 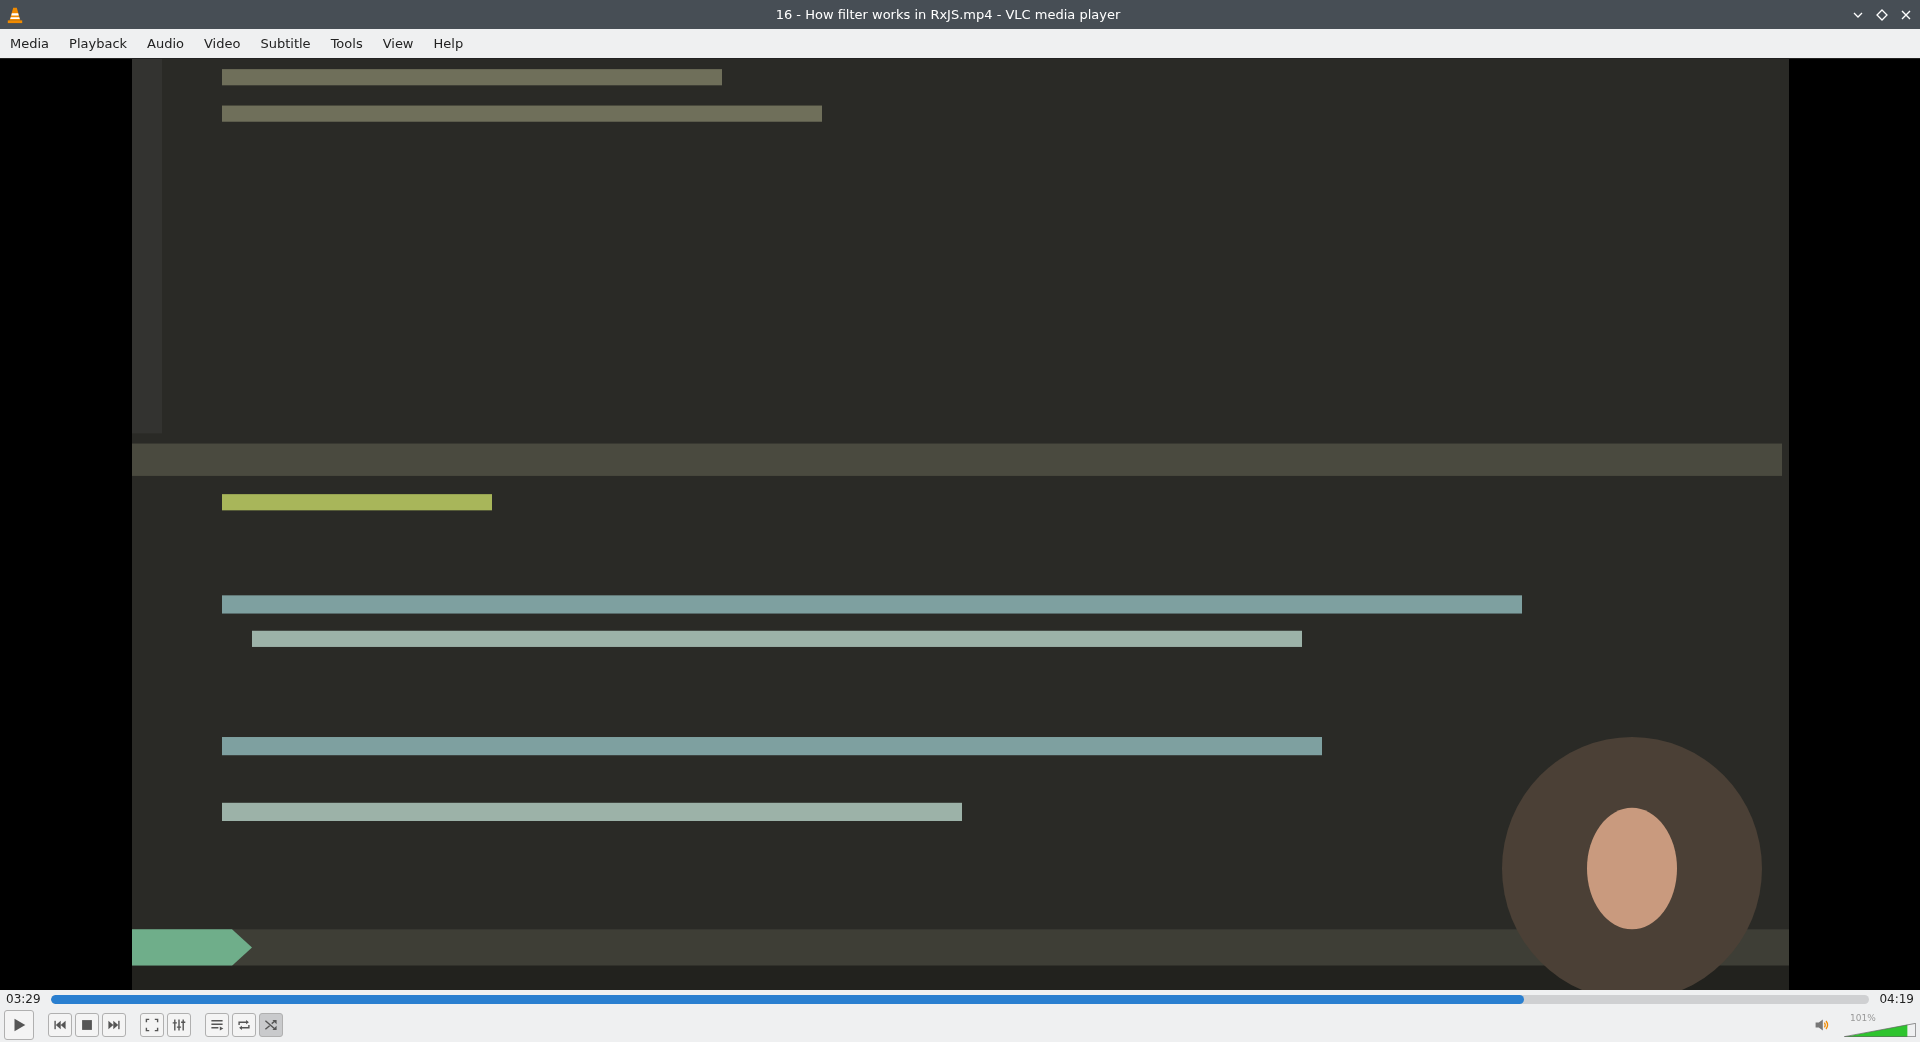 I want to click on fullscreen-icon, so click(x=152, y=1025).